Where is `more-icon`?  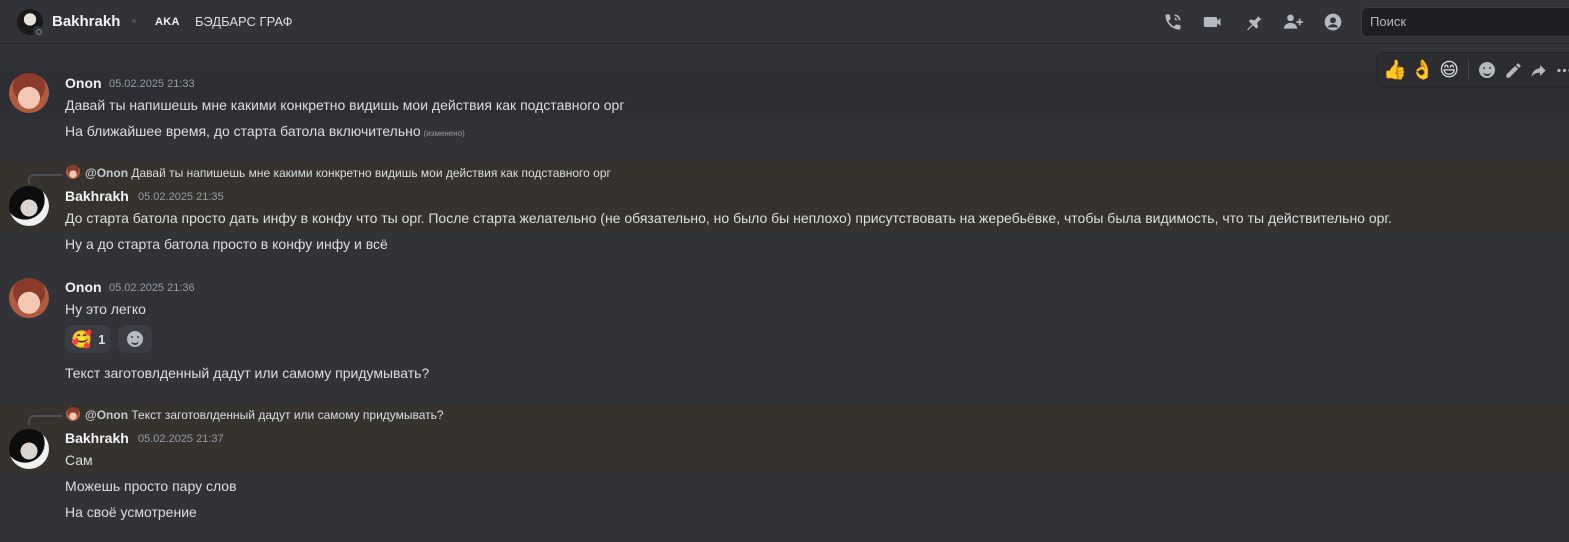 more-icon is located at coordinates (1561, 70).